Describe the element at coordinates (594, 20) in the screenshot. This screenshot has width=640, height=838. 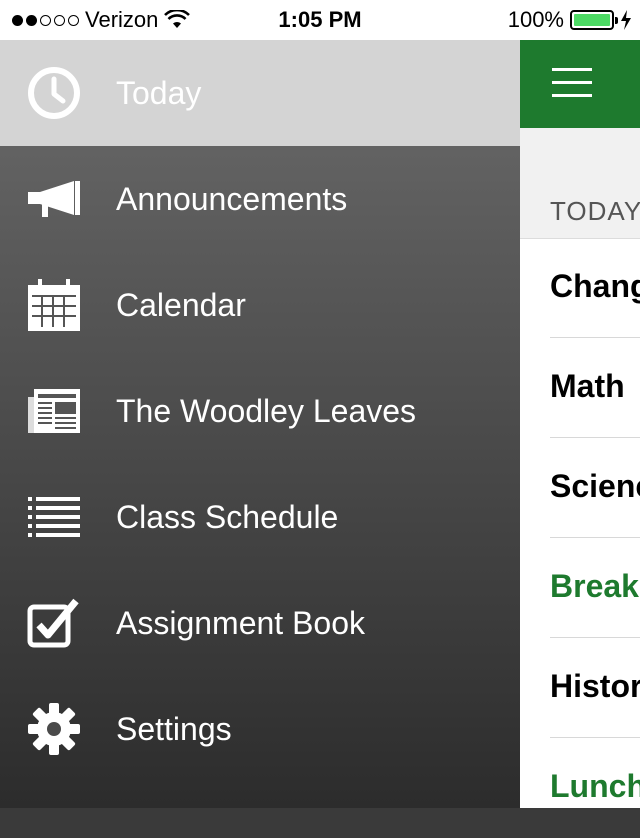
I see `battery-icon` at that location.